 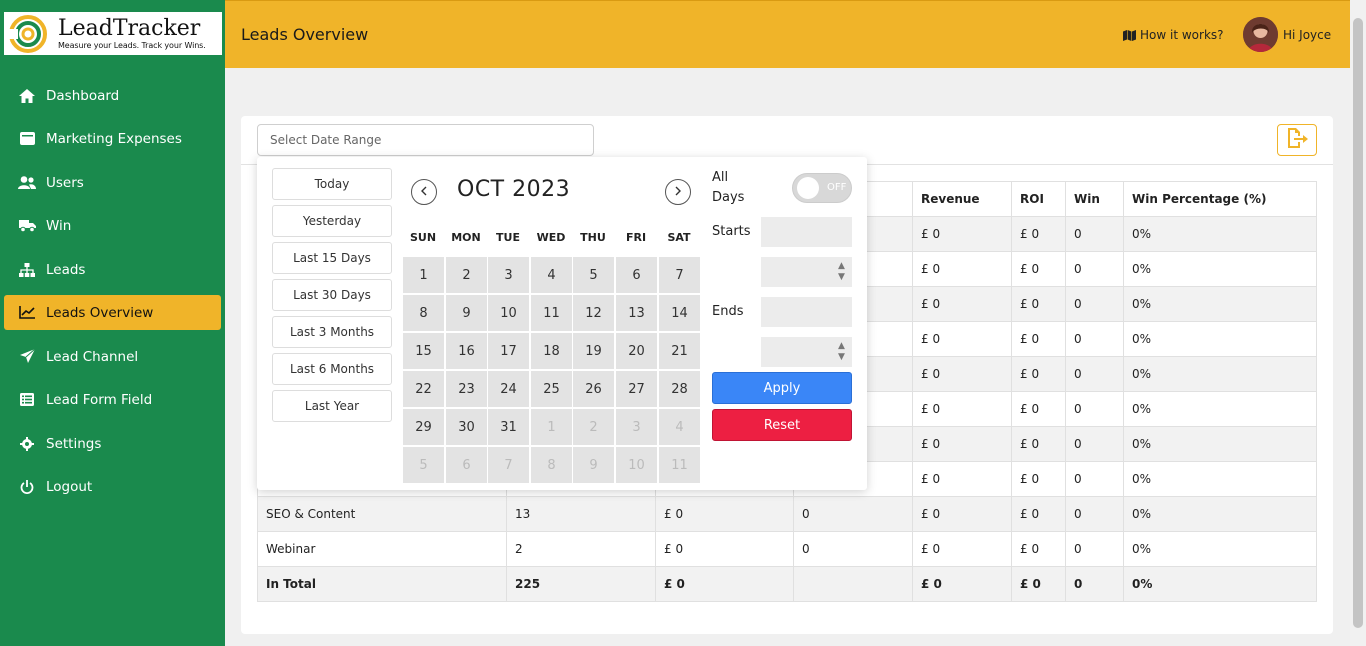 What do you see at coordinates (332, 332) in the screenshot?
I see `range-last-3-months-button: Last 3 Months` at bounding box center [332, 332].